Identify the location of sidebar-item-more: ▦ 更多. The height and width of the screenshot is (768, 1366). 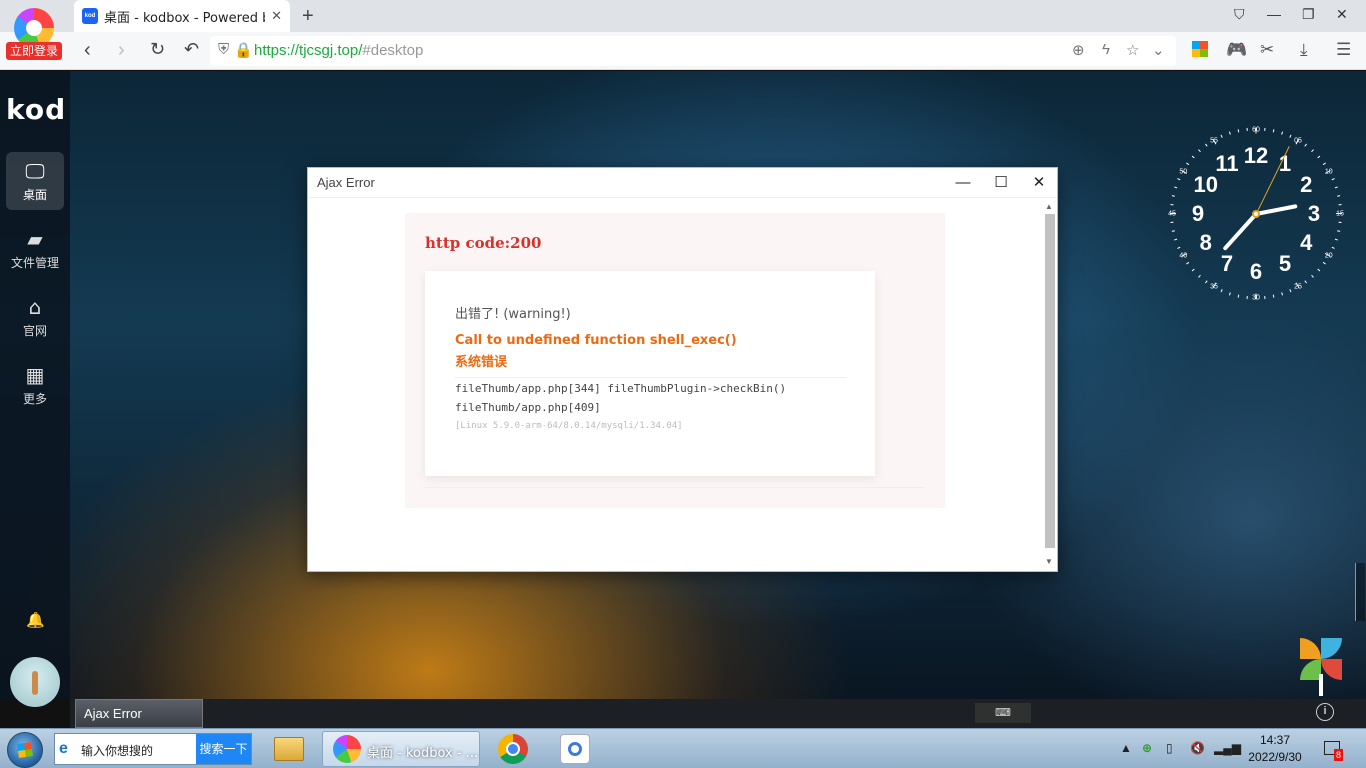
(35, 385).